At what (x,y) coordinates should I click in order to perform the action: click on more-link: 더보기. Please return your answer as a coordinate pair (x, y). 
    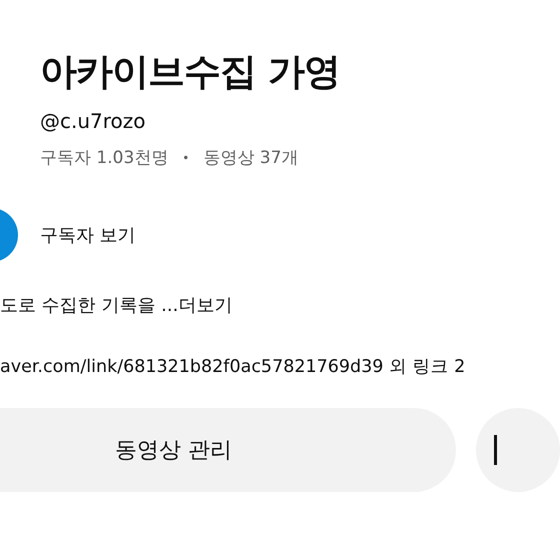
    Looking at the image, I should click on (205, 305).